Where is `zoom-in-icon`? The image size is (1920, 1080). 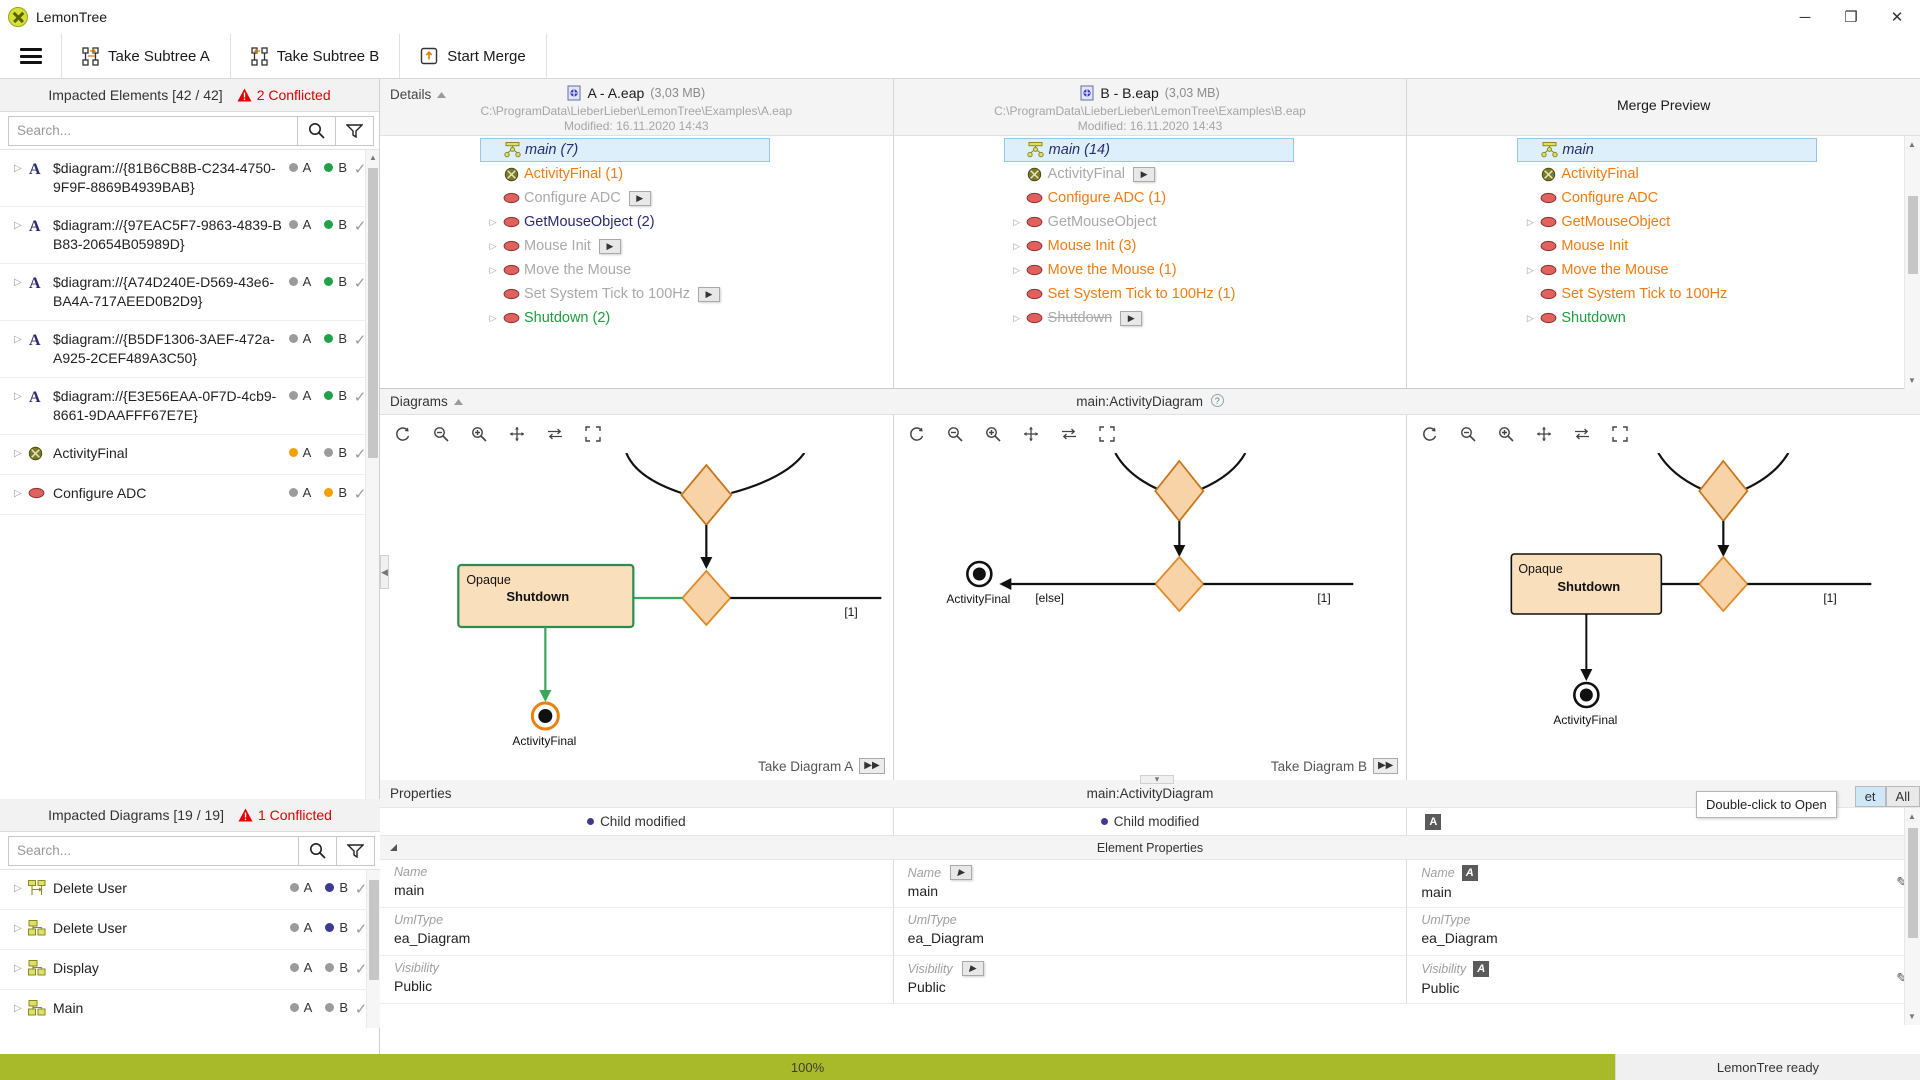
zoom-in-icon is located at coordinates (992, 434).